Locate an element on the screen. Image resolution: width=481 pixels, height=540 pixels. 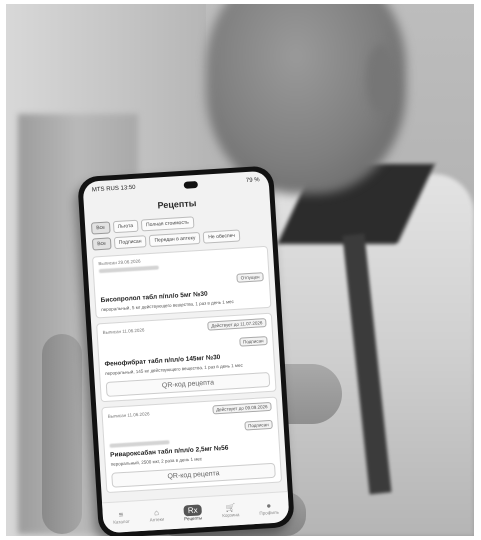
person-ear is located at coordinates (381, 79).